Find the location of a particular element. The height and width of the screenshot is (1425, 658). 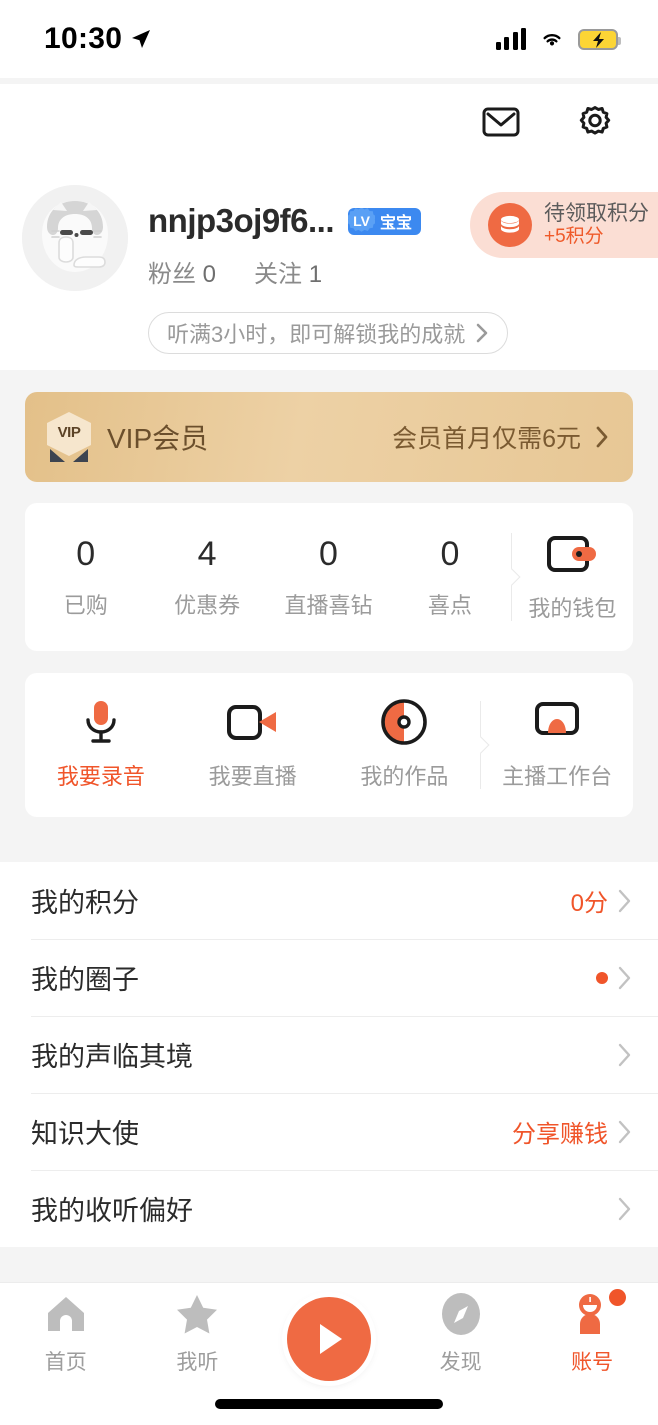

tab-label: 发现 is located at coordinates (460, 1362).